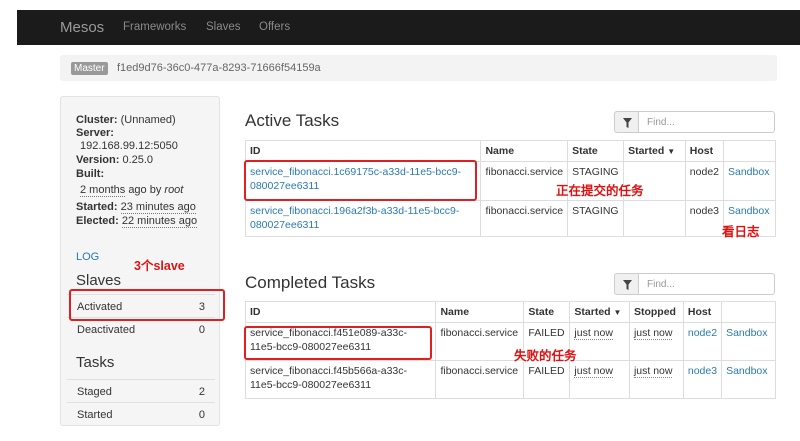  What do you see at coordinates (338, 343) in the screenshot?
I see `highlight-failed-task` at bounding box center [338, 343].